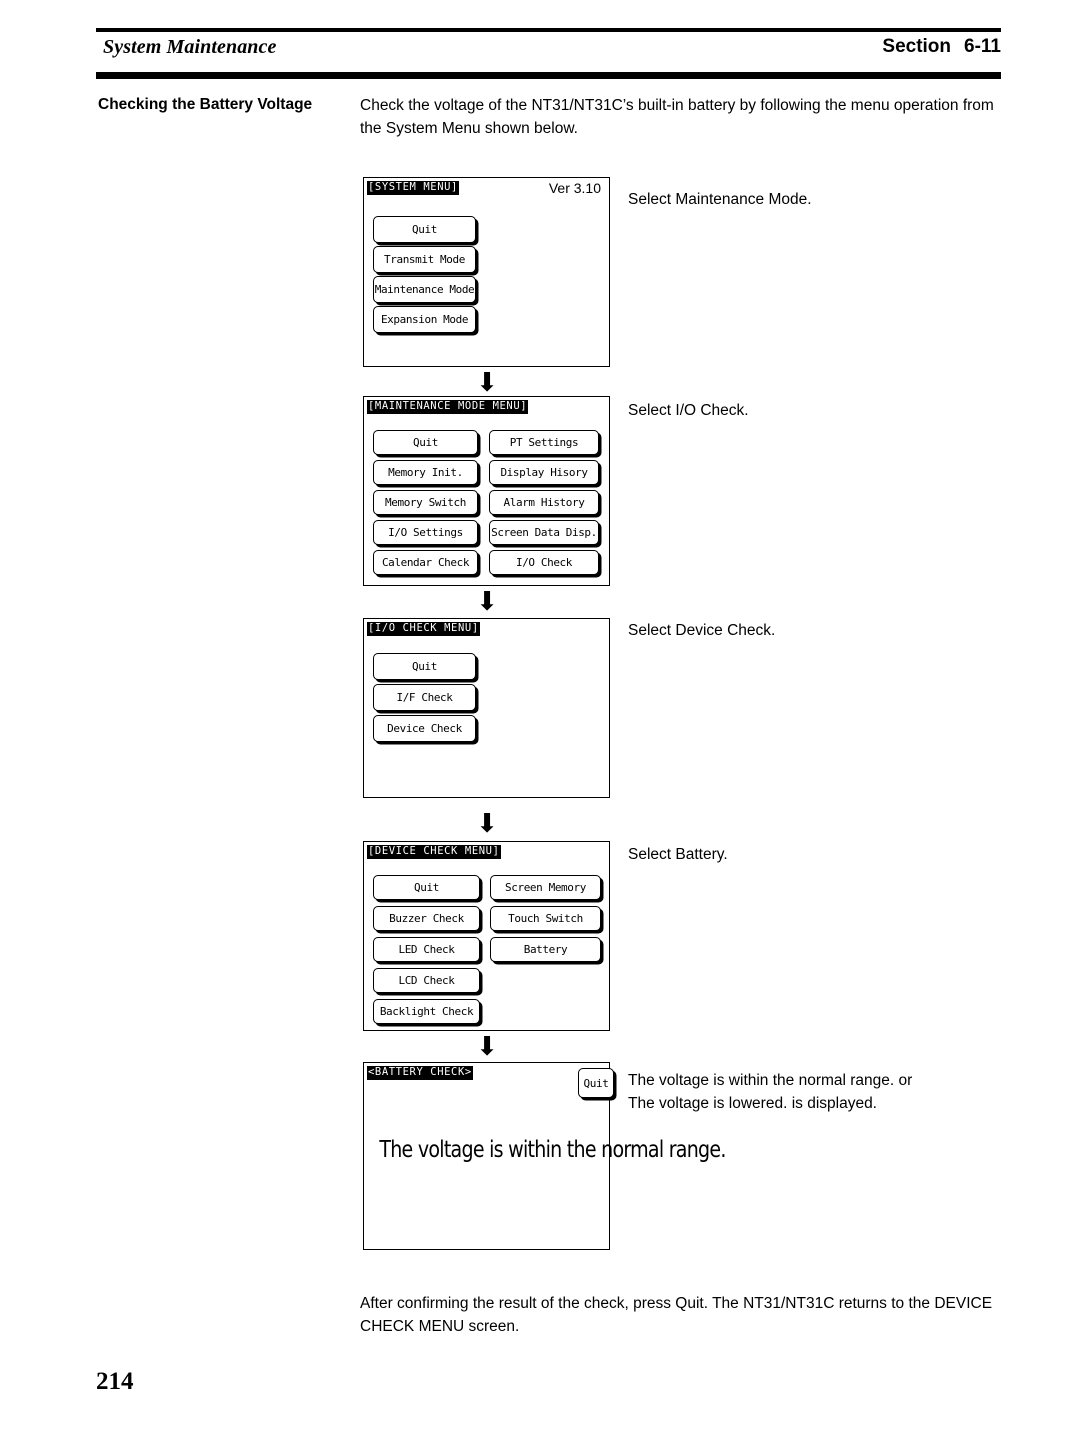 The height and width of the screenshot is (1435, 1080). Describe the element at coordinates (426, 1011) in the screenshot. I see `button-backlight-check: Backlight Check` at that location.